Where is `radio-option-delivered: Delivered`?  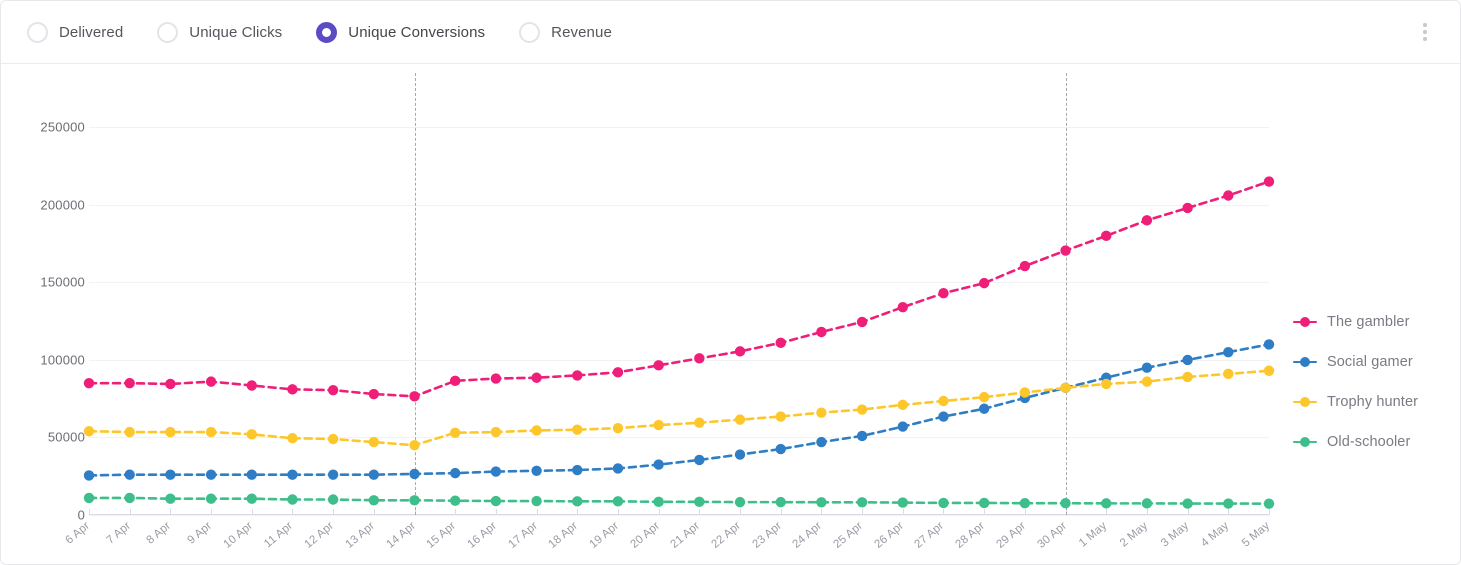 radio-option-delivered: Delivered is located at coordinates (75, 32).